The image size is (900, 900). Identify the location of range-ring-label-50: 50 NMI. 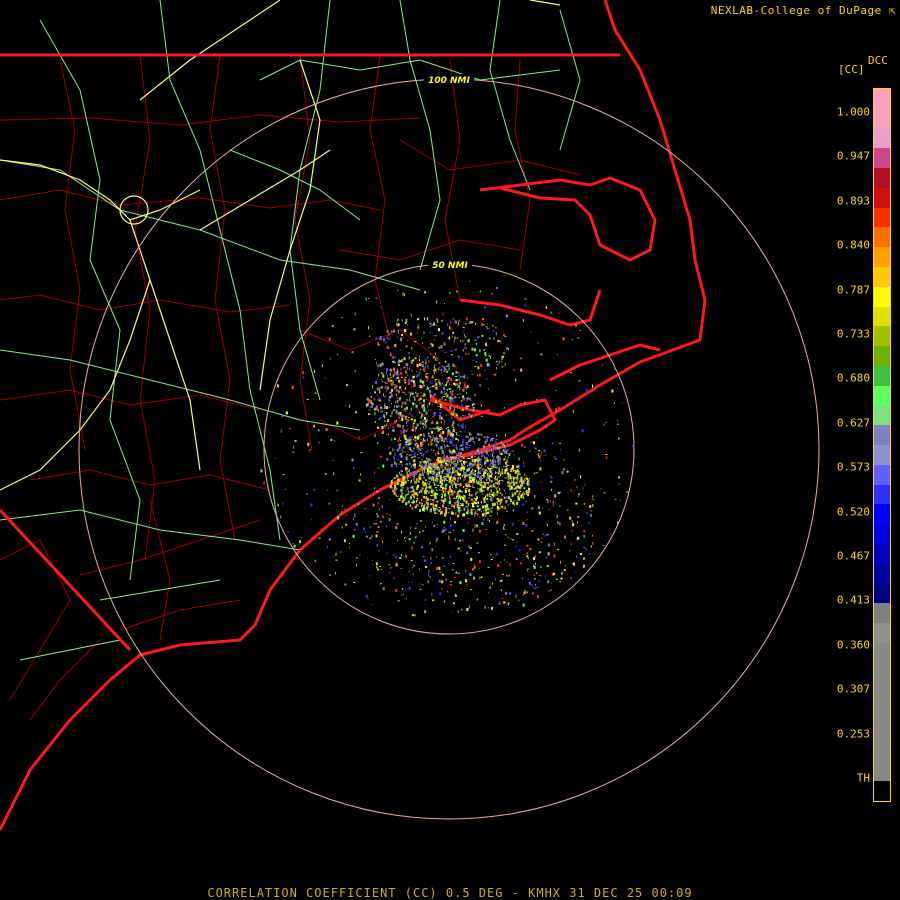
(450, 266).